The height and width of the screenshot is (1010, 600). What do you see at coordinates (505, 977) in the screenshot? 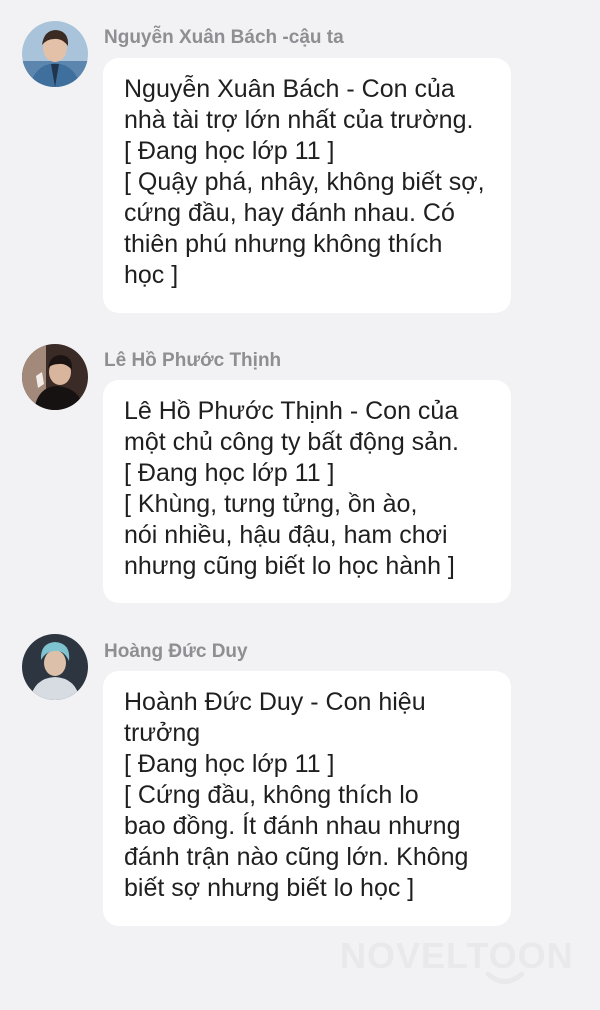
I see `smile-icon` at bounding box center [505, 977].